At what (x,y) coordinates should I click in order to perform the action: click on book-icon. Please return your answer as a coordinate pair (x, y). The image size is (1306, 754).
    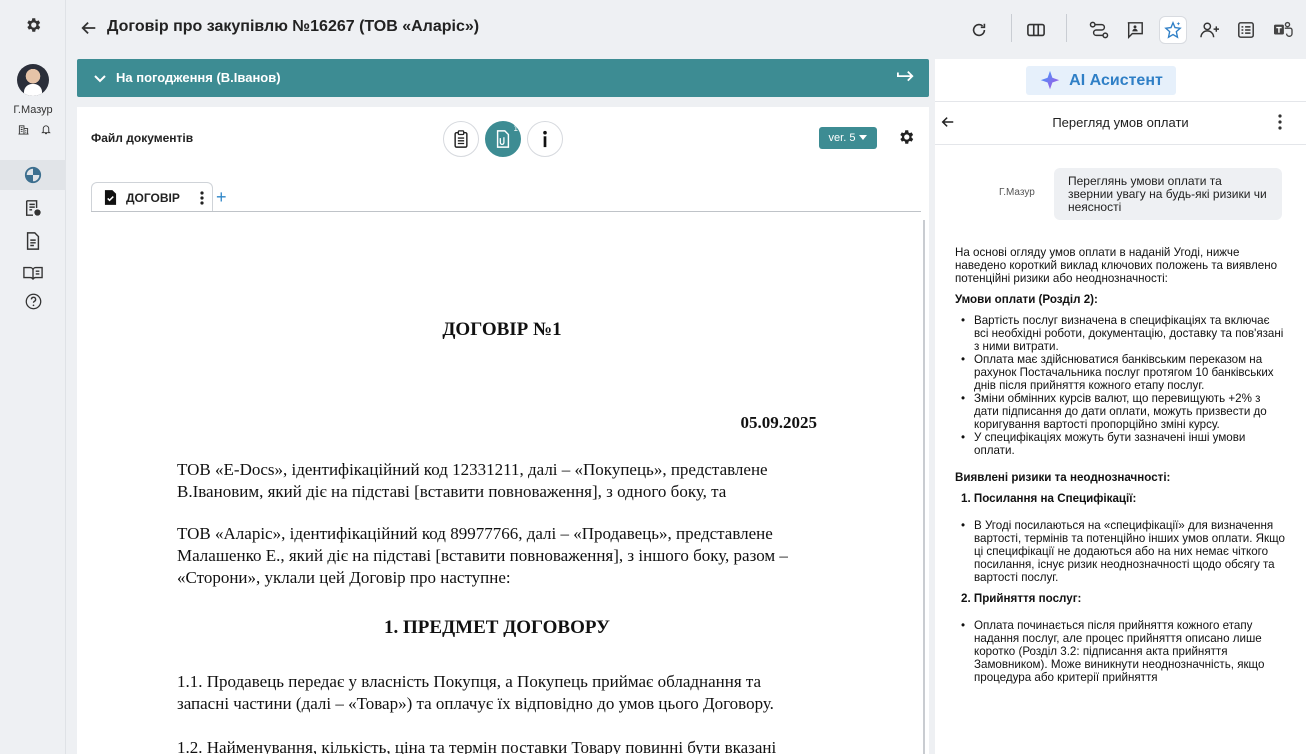
    Looking at the image, I should click on (33, 273).